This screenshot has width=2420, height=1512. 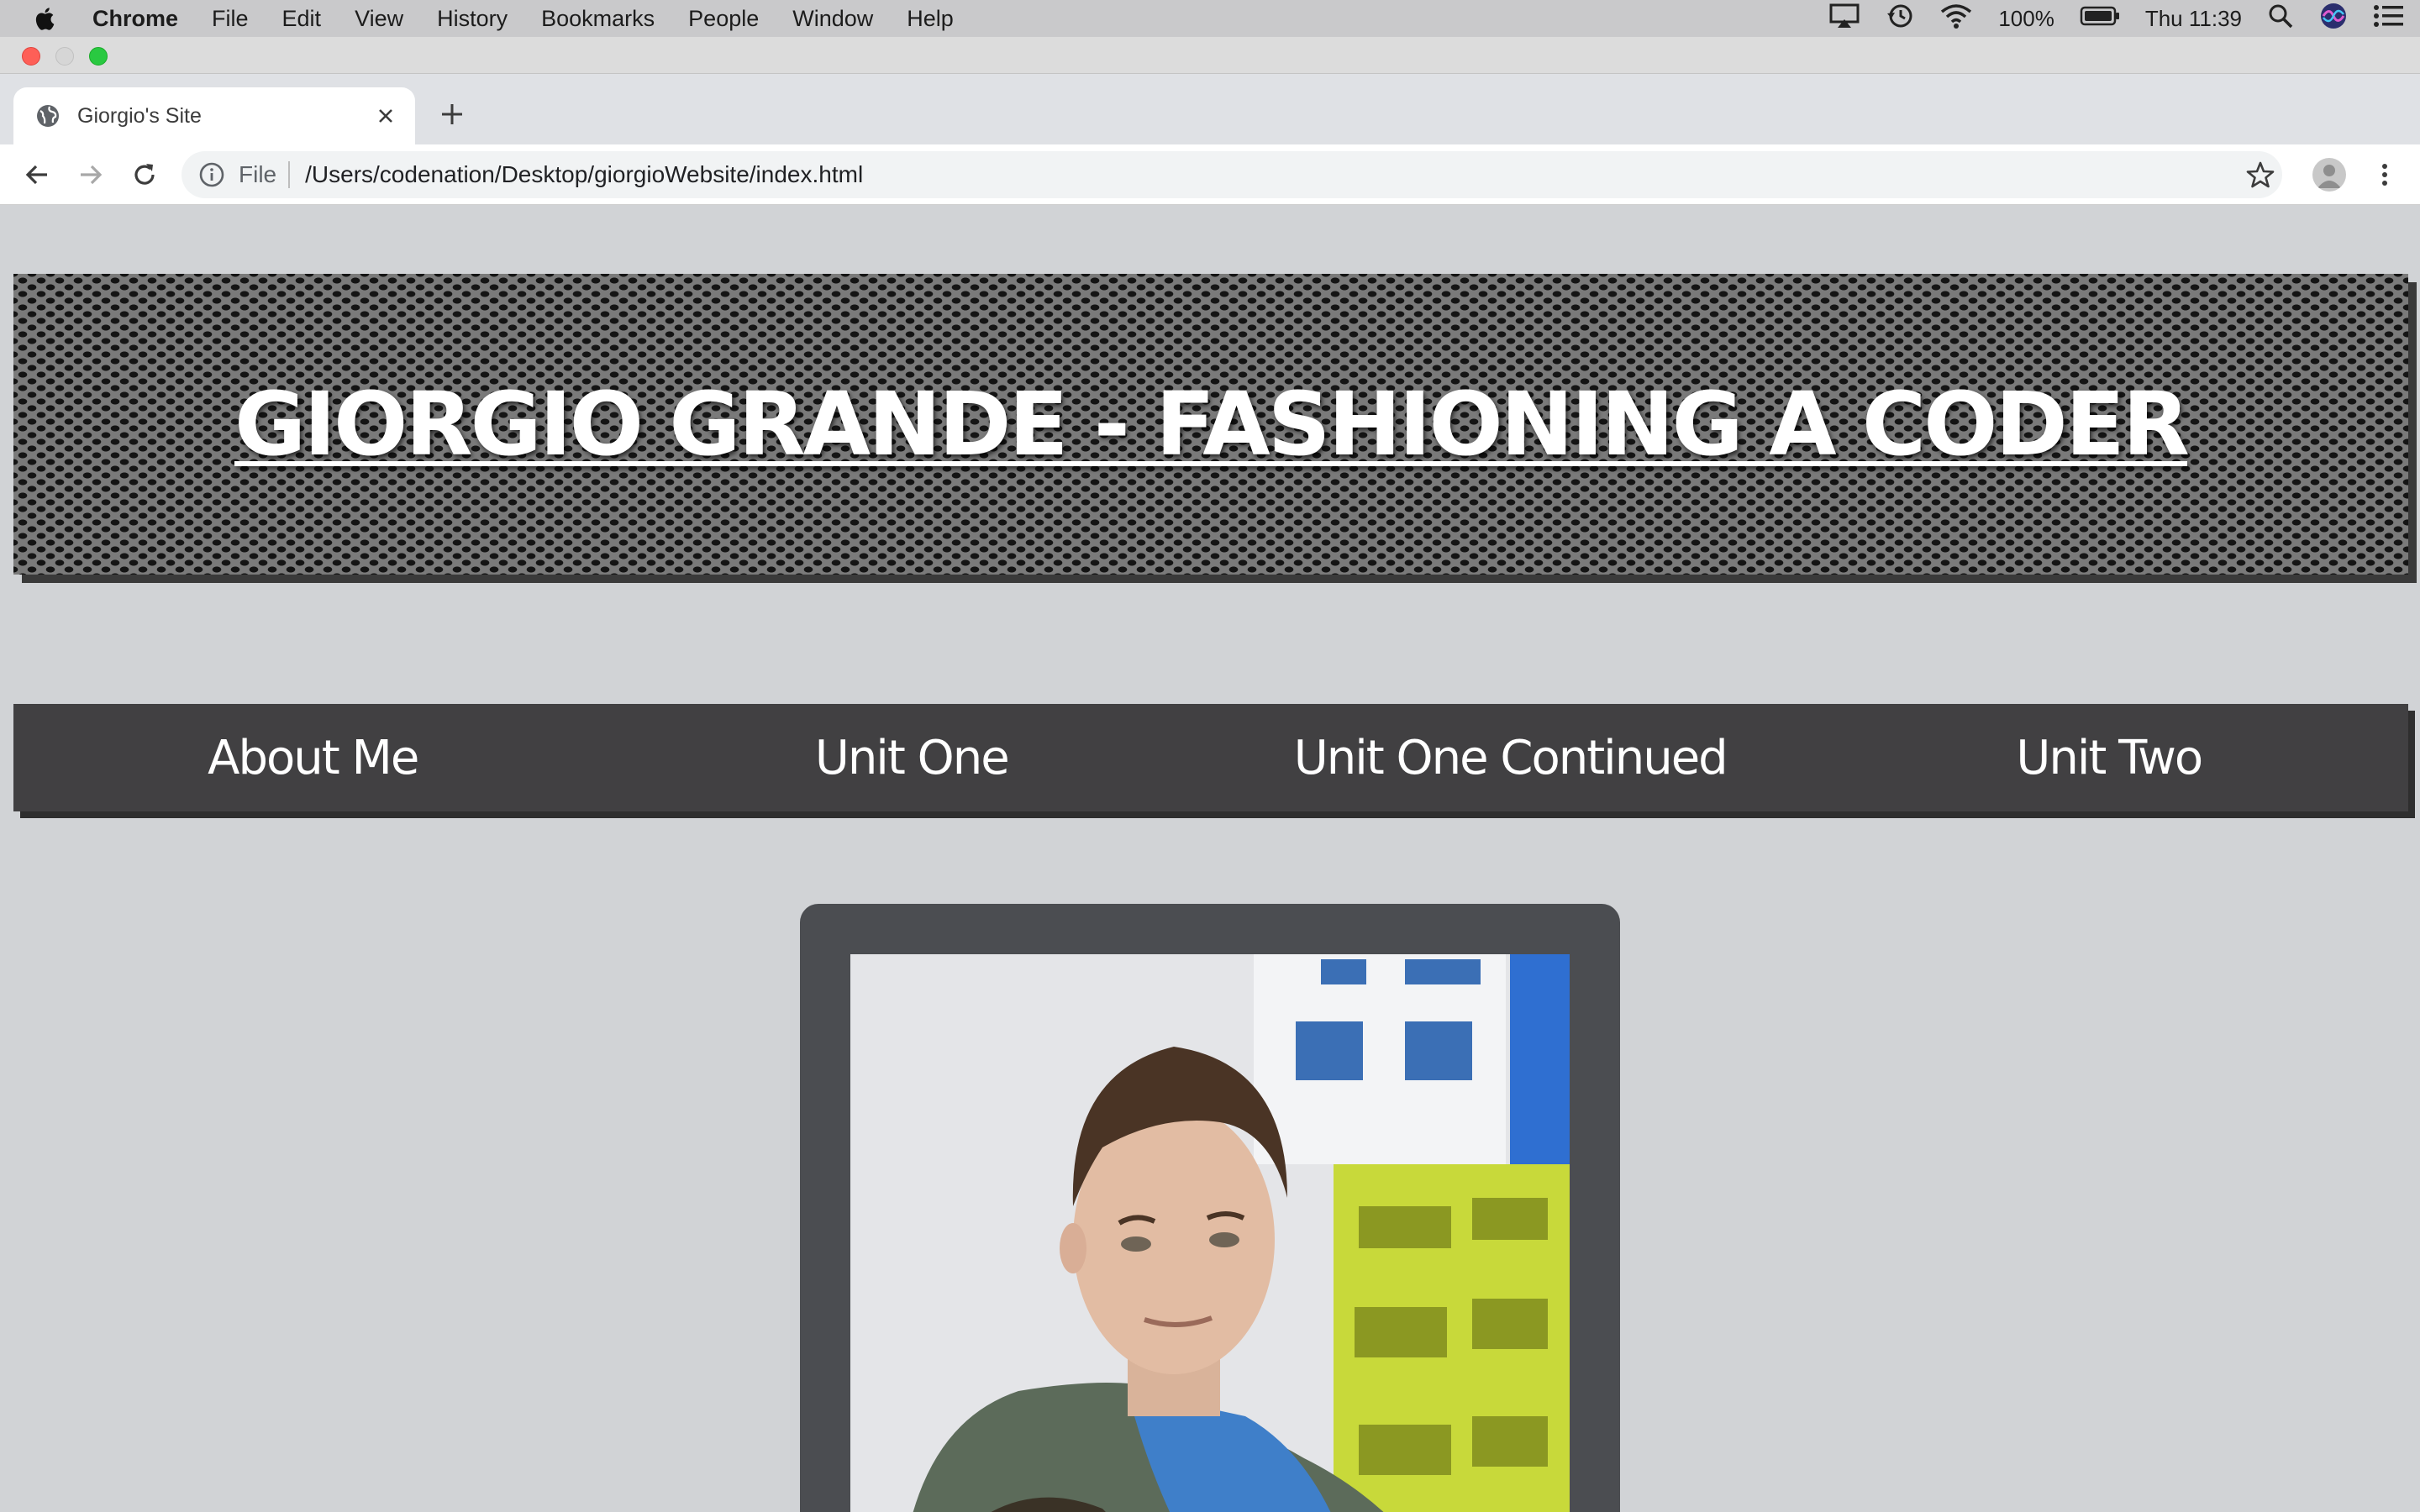 What do you see at coordinates (2385, 175) in the screenshot?
I see `chrome-menu-kebab-icon` at bounding box center [2385, 175].